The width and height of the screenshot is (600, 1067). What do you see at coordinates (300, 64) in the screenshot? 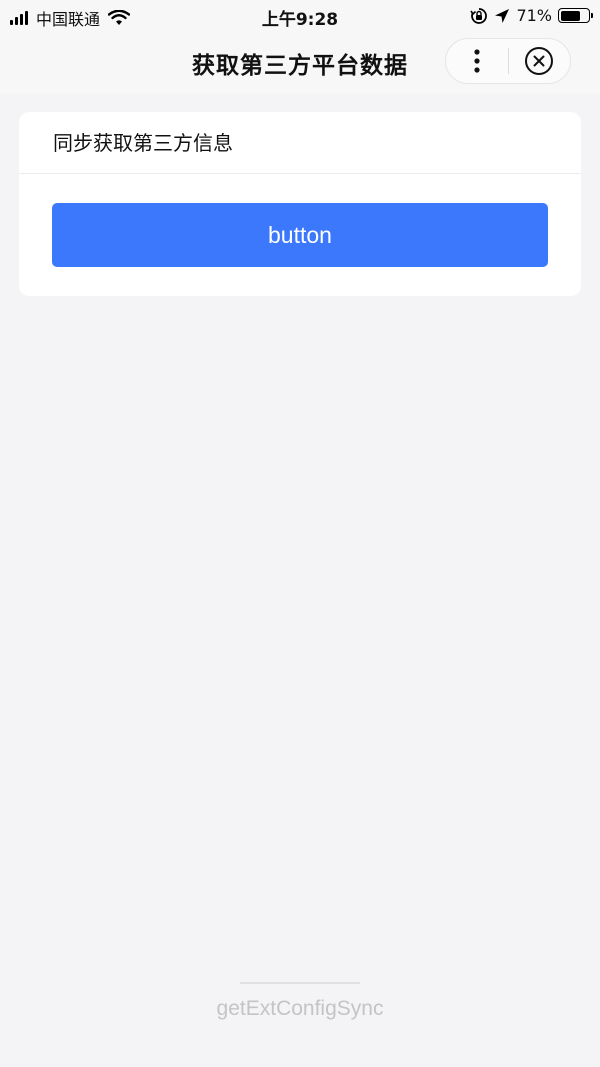
I see `navigation-bar: 获取第三方平台数据` at bounding box center [300, 64].